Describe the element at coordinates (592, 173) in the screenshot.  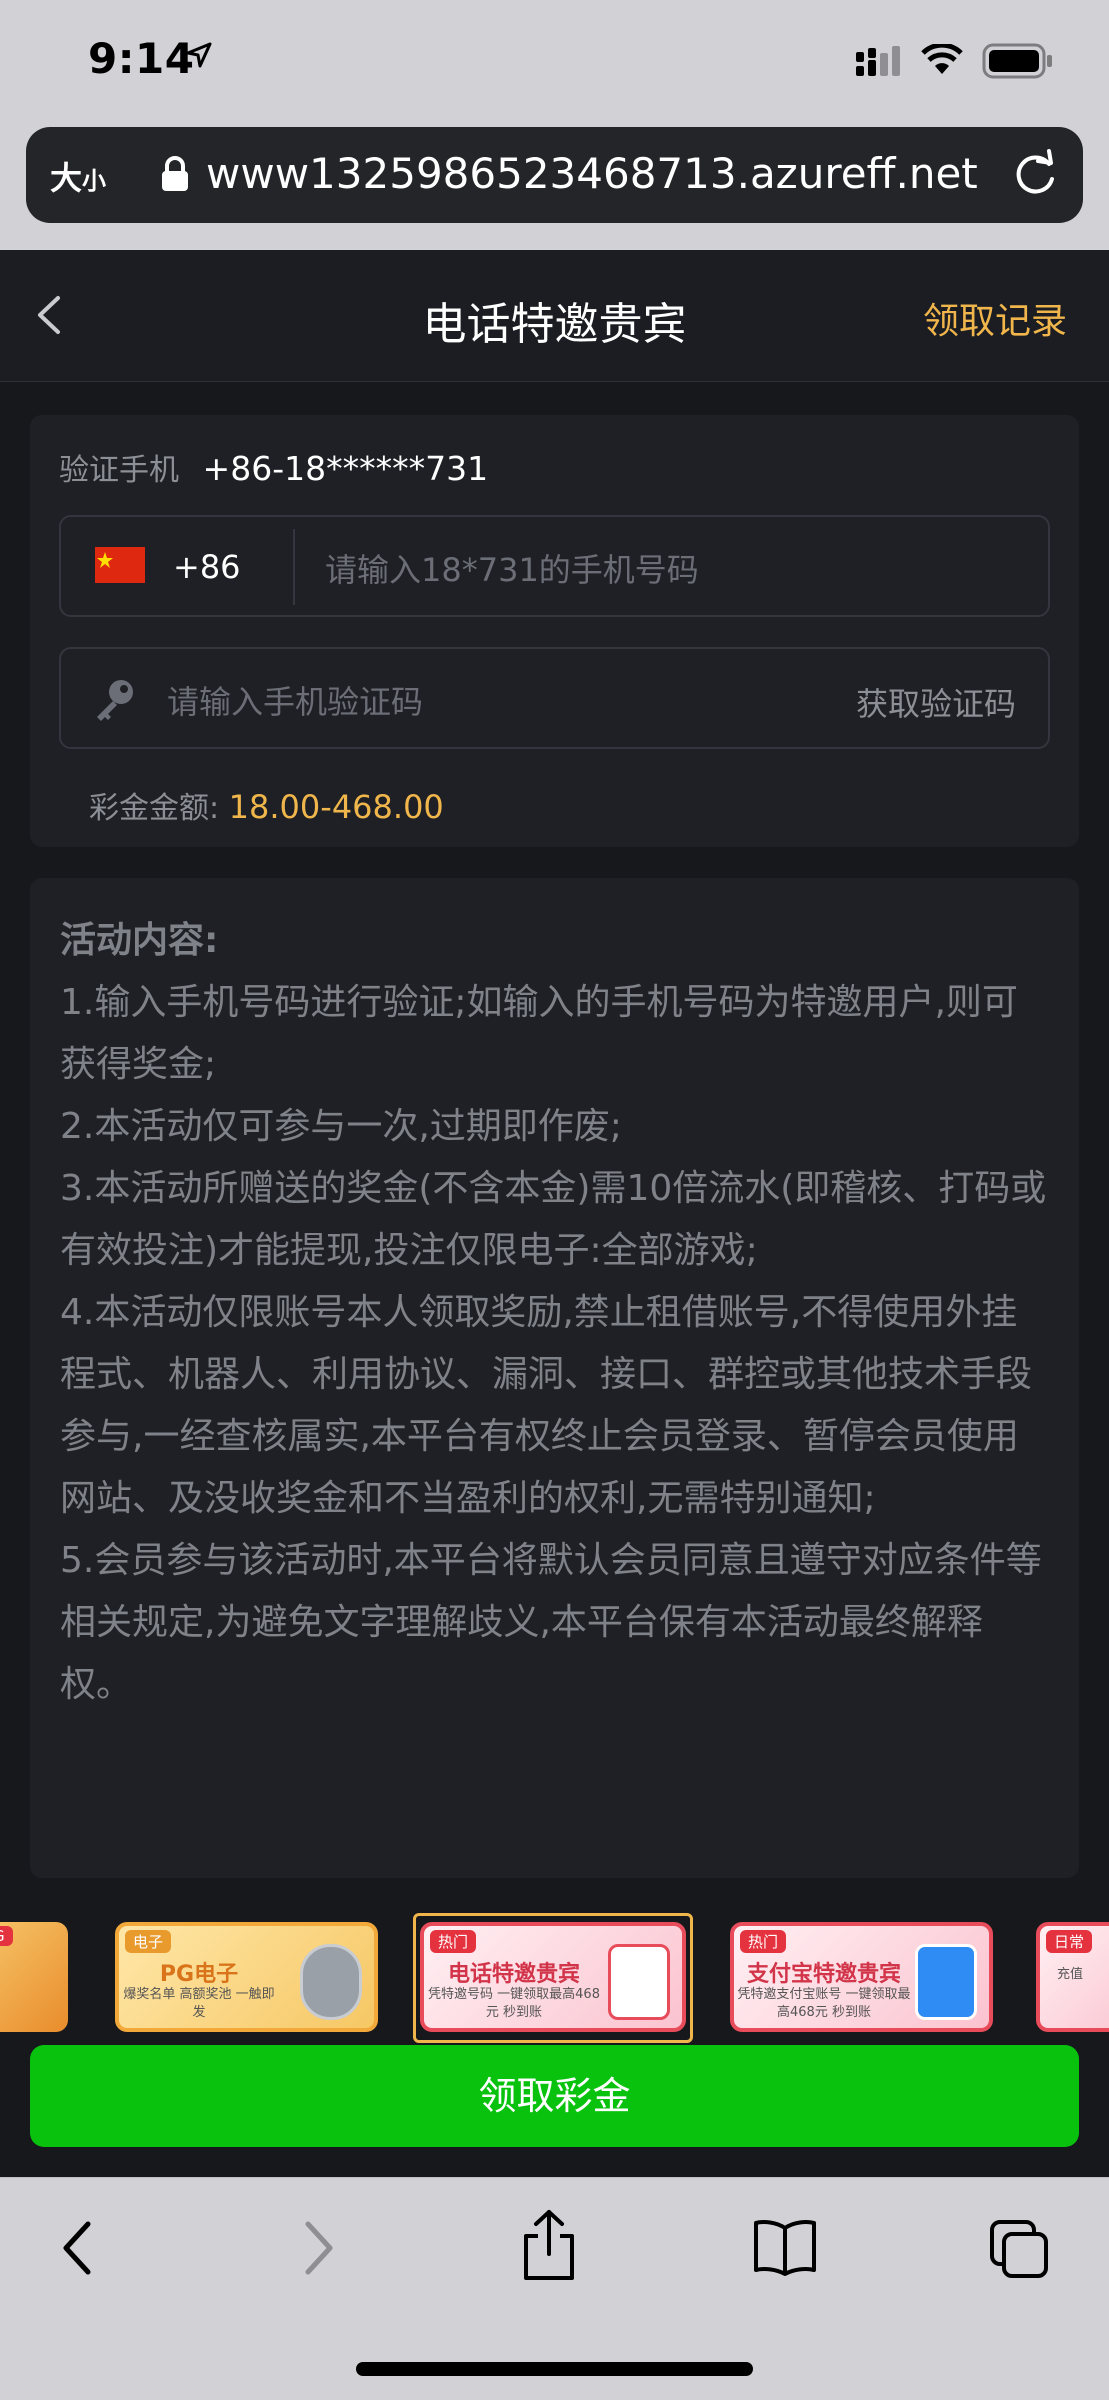
I see `url-text: www1325986523468713.azureff.net` at that location.